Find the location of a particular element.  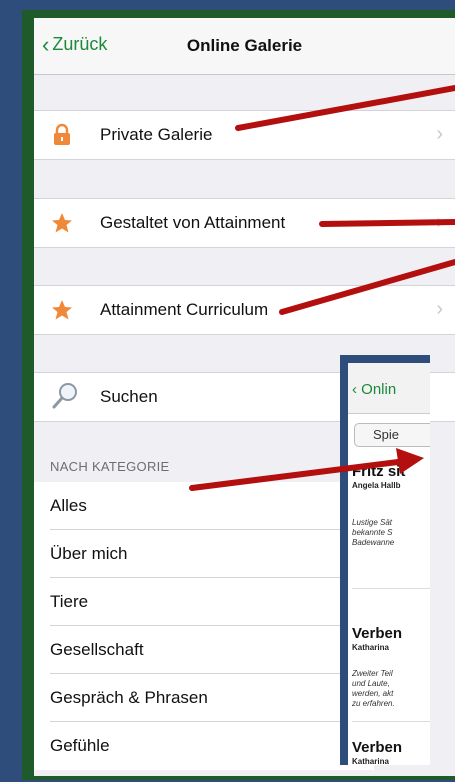

category-label: Gespräch & Phrasen is located at coordinates (129, 697).